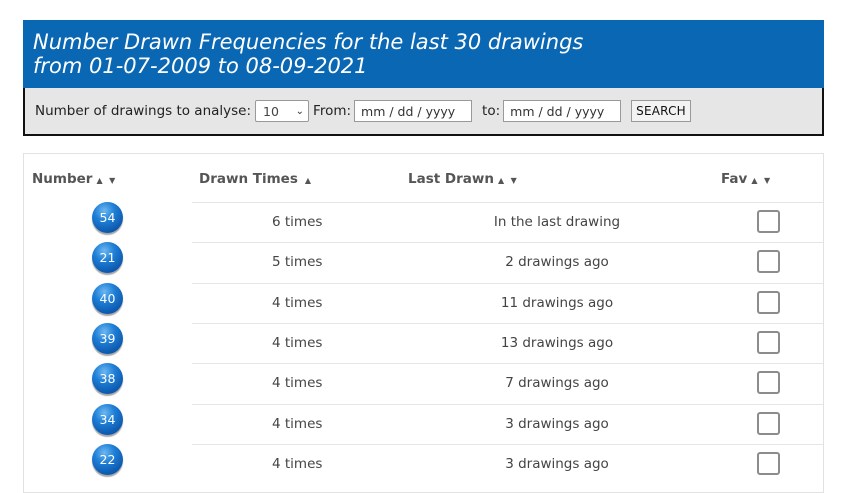  I want to click on sort-up-icon: ▲, so click(309, 180).